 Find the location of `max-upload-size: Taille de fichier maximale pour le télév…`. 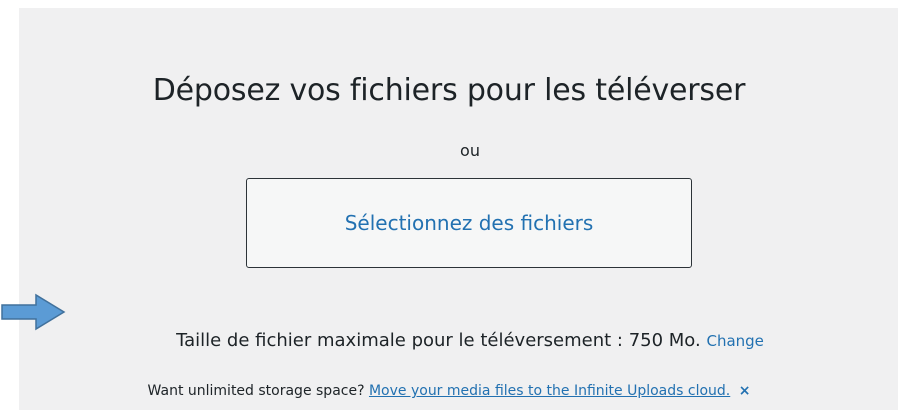

max-upload-size: Taille de fichier maximale pour le télév… is located at coordinates (449, 340).